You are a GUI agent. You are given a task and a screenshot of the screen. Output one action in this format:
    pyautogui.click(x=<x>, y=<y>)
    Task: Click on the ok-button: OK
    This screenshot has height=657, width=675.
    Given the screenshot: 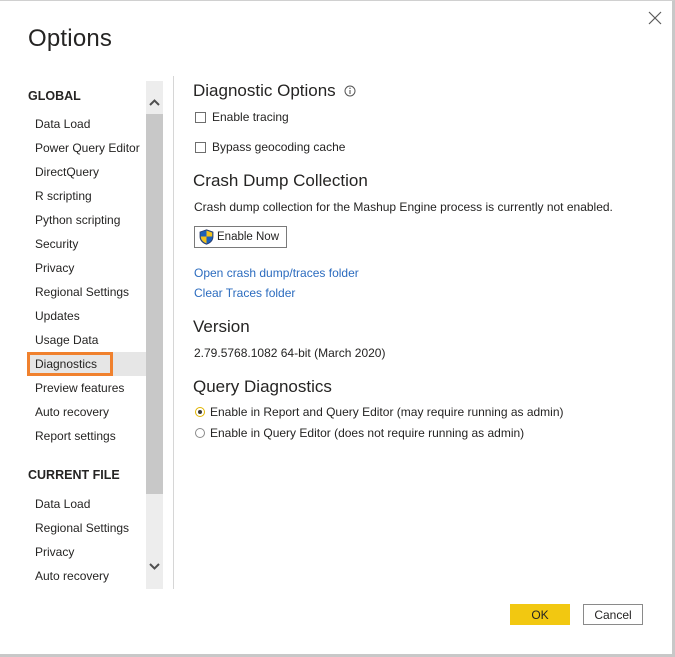 What is the action you would take?
    pyautogui.click(x=540, y=614)
    